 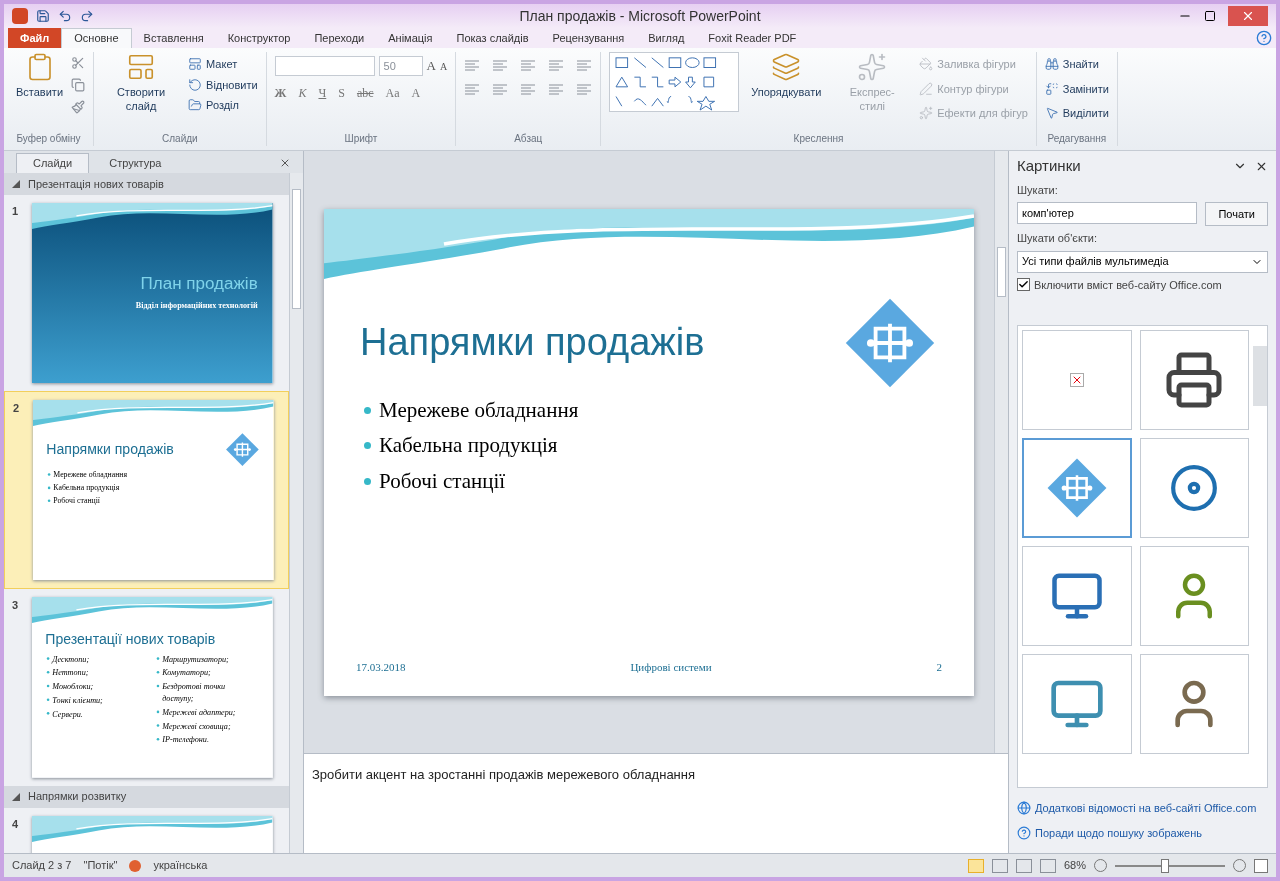 What do you see at coordinates (1119, 832) in the screenshot?
I see `help-link: Поради щодо пошуку зображень` at bounding box center [1119, 832].